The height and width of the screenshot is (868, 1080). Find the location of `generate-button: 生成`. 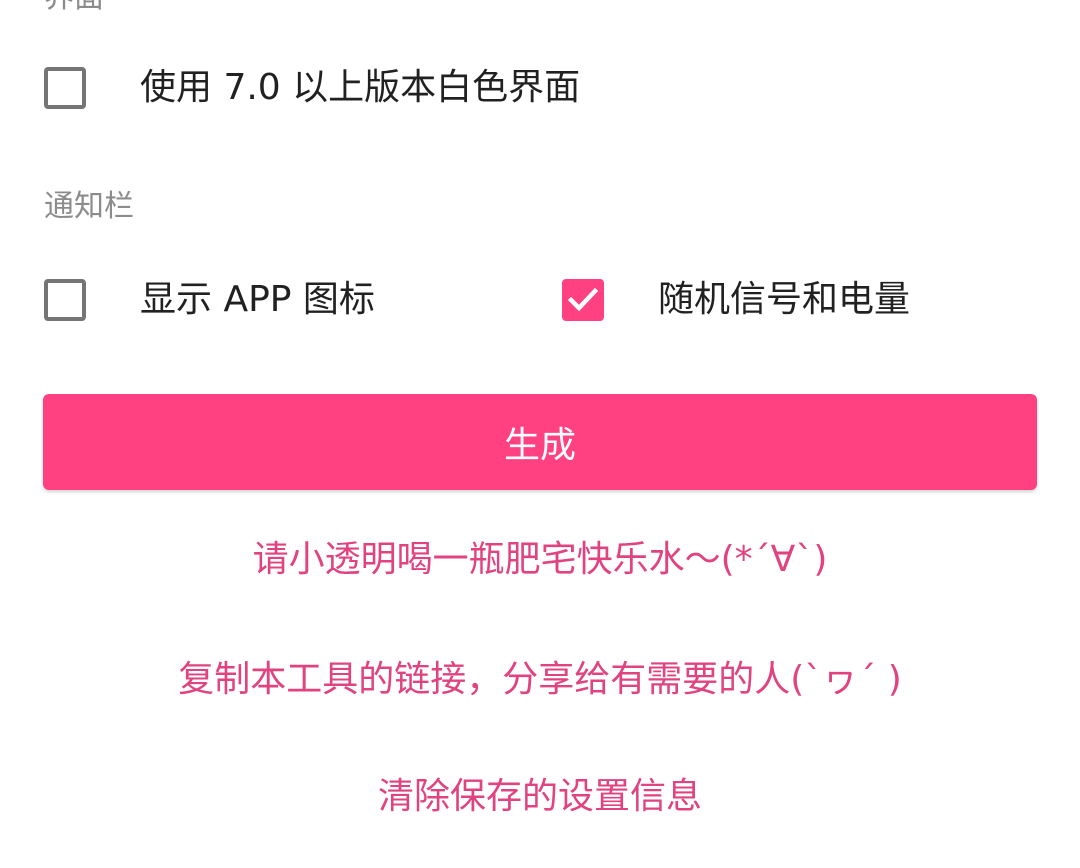

generate-button: 生成 is located at coordinates (540, 442).